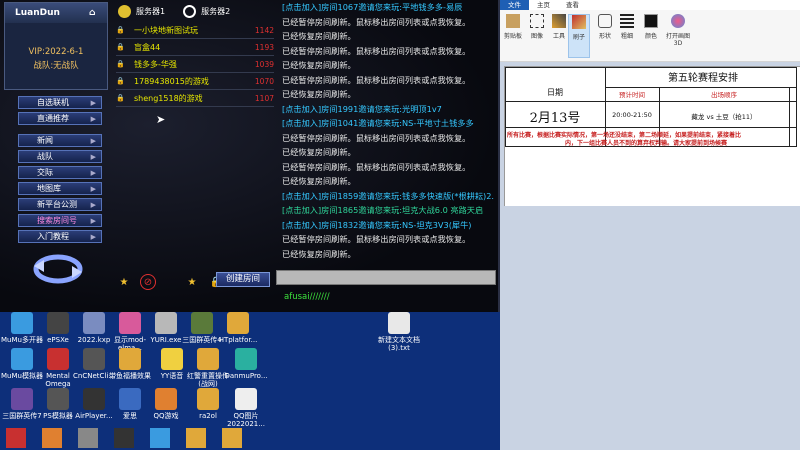 The height and width of the screenshot is (450, 800). Describe the element at coordinates (60, 236) in the screenshot. I see `menu-tutorial: 入门教程 ▶` at that location.